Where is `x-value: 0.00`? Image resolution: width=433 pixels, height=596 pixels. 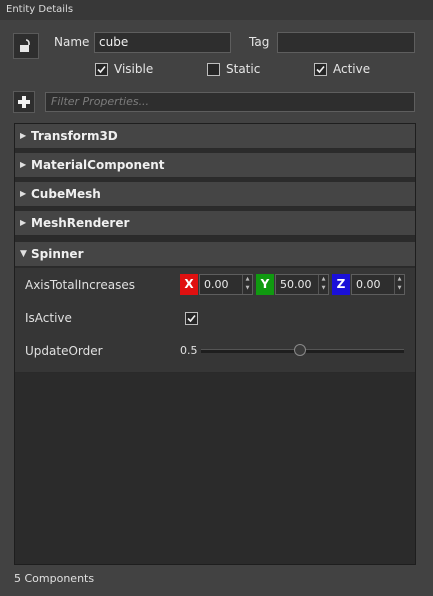
x-value: 0.00 is located at coordinates (216, 284).